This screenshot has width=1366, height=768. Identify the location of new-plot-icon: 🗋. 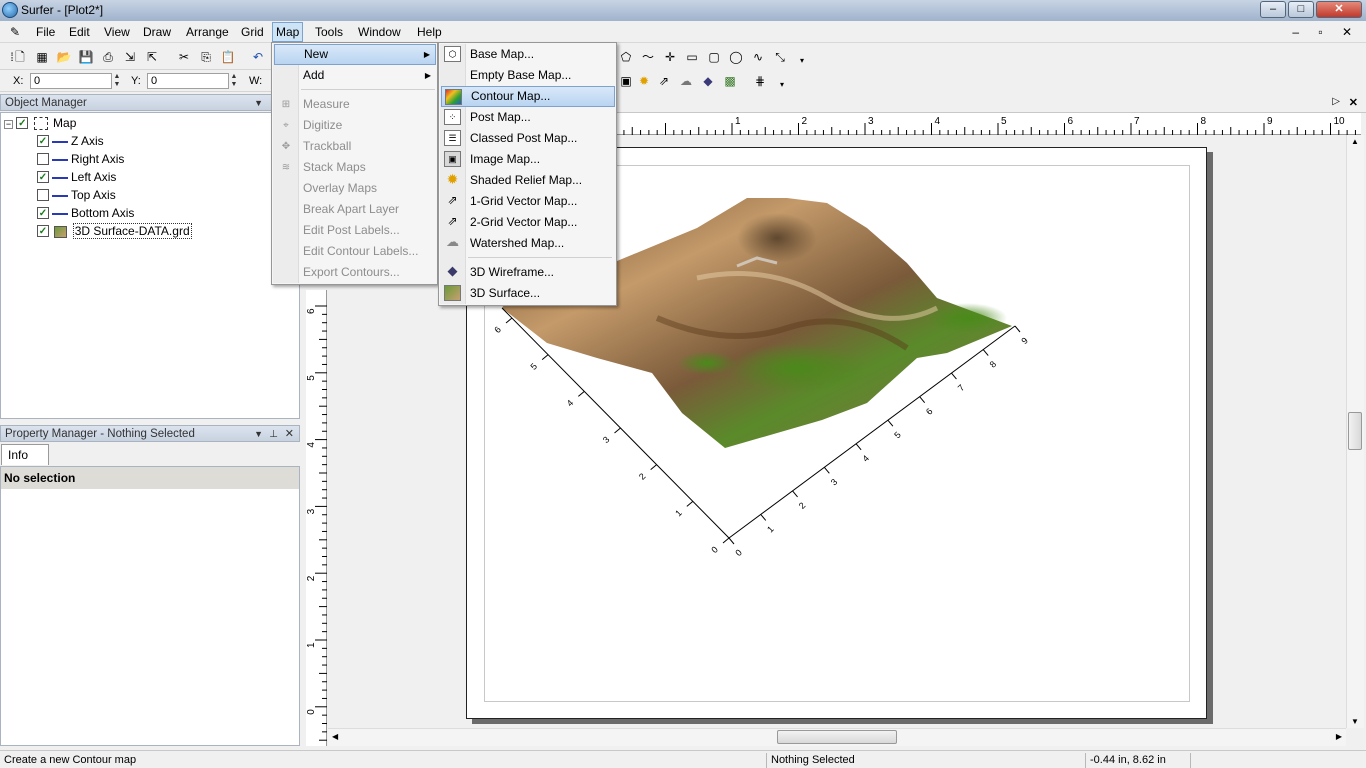
(20, 57).